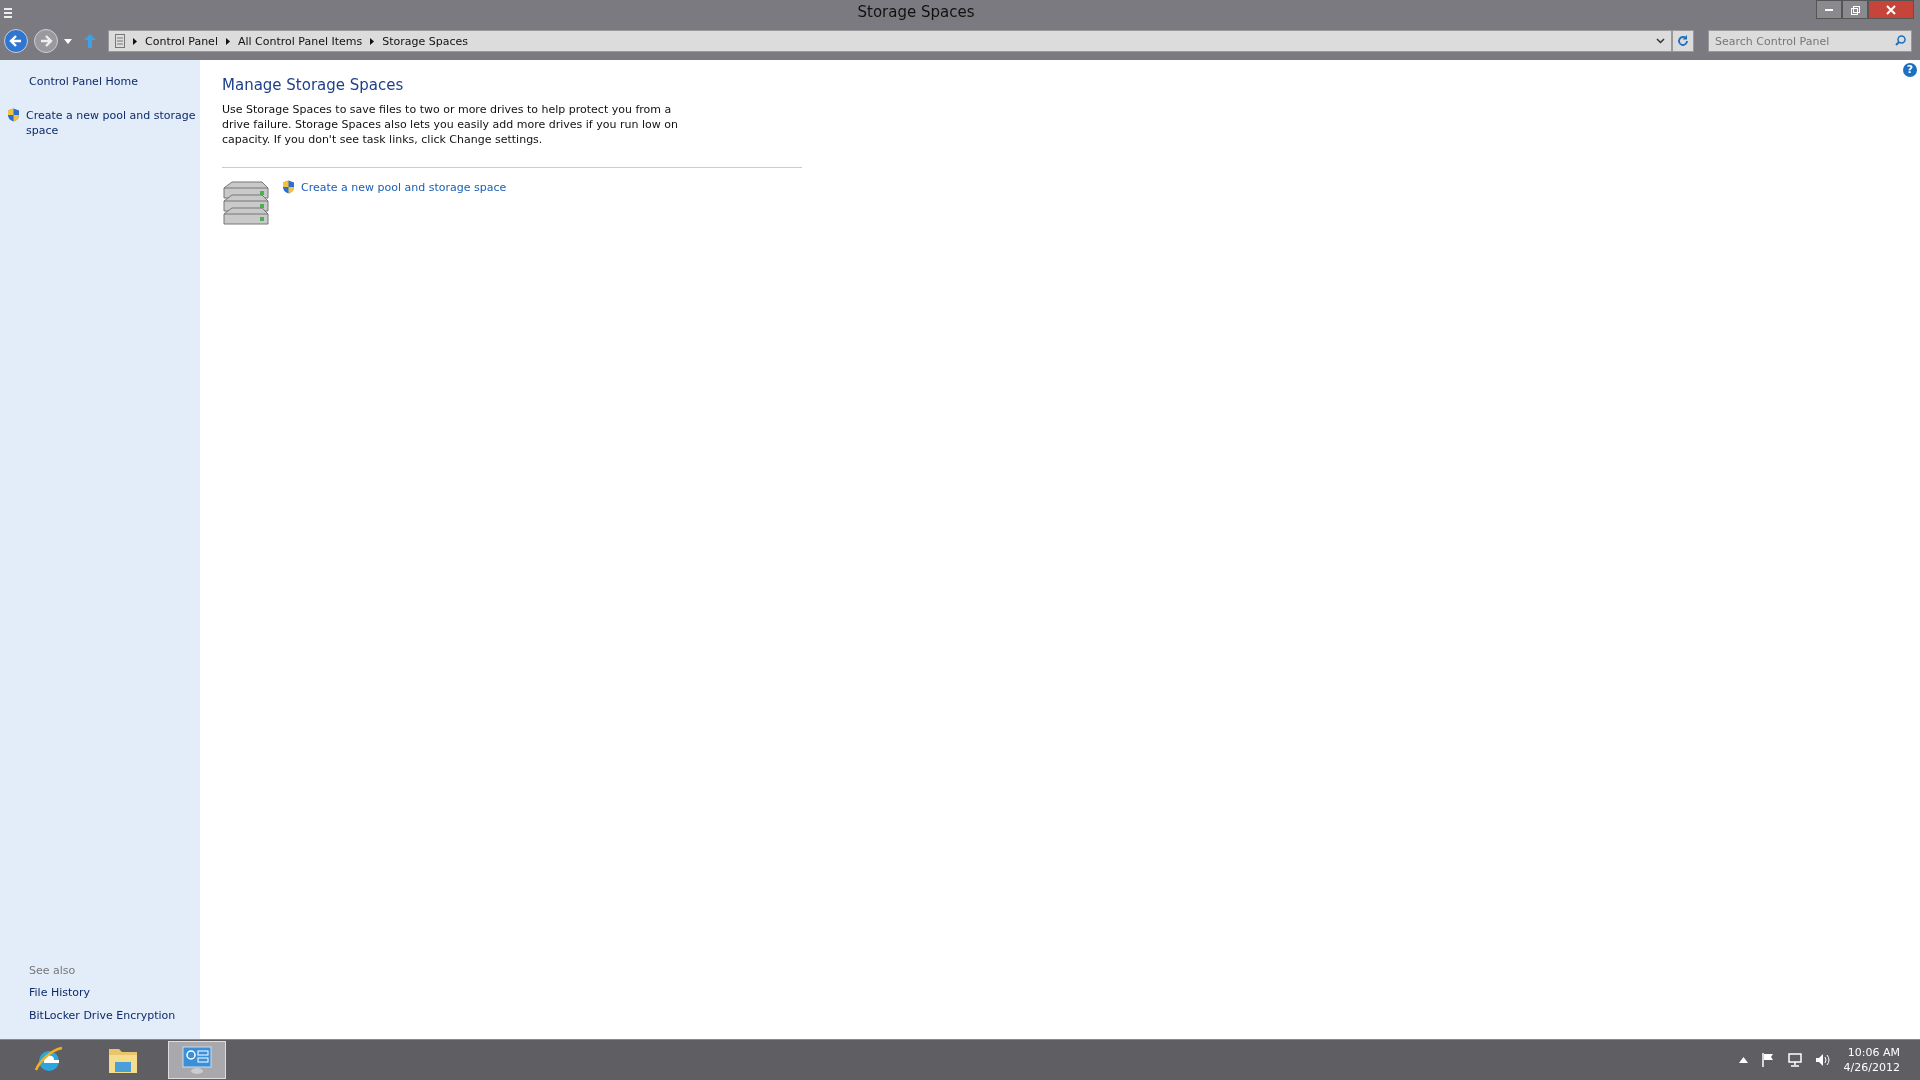 The image size is (1920, 1080). I want to click on back-arrow-icon, so click(16, 41).